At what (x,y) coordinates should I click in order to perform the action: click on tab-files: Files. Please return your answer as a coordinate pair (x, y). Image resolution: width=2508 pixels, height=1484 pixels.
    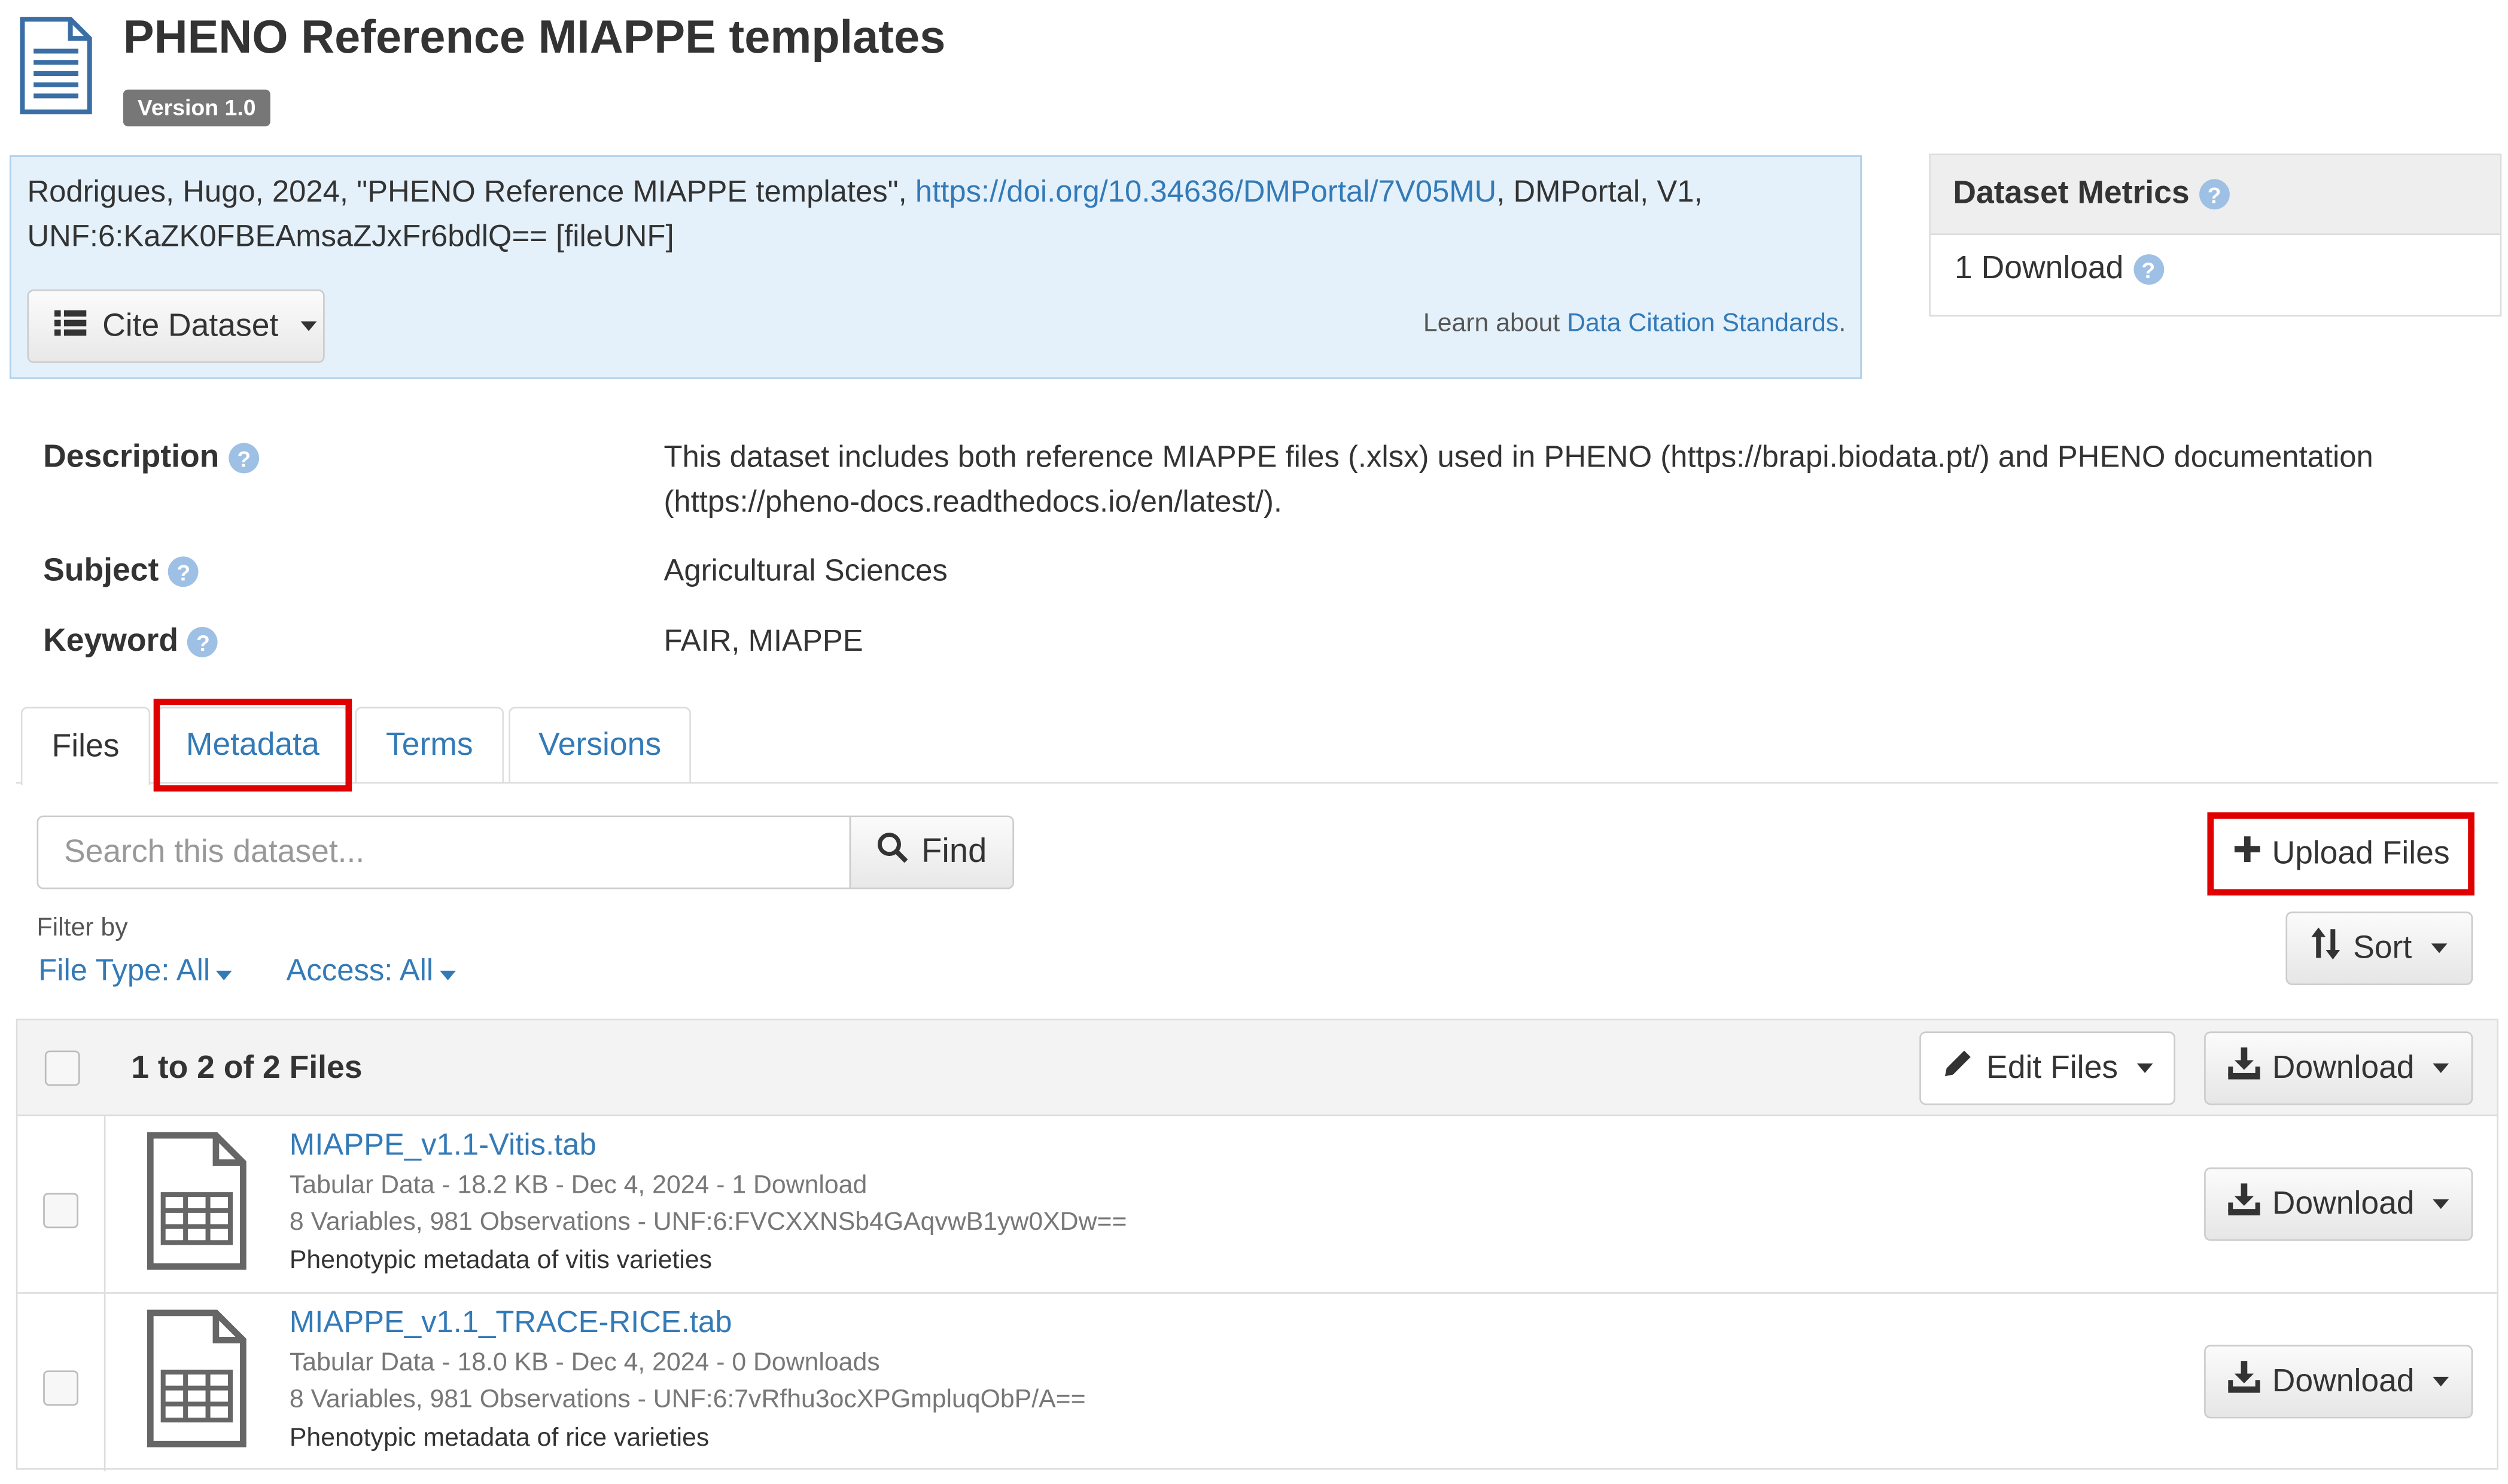
    Looking at the image, I should click on (85, 745).